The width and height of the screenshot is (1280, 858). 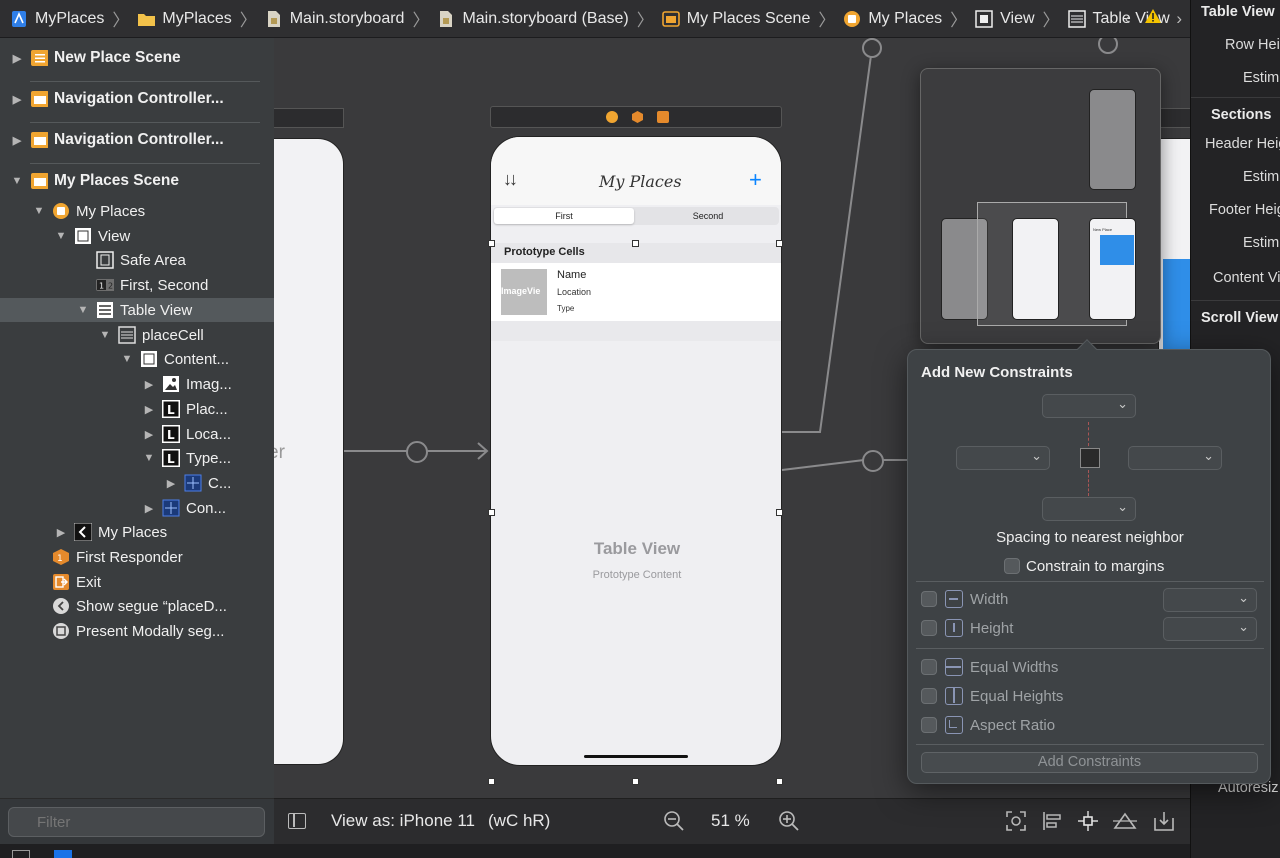 What do you see at coordinates (929, 667) in the screenshot?
I see `equal-widths-checkbox` at bounding box center [929, 667].